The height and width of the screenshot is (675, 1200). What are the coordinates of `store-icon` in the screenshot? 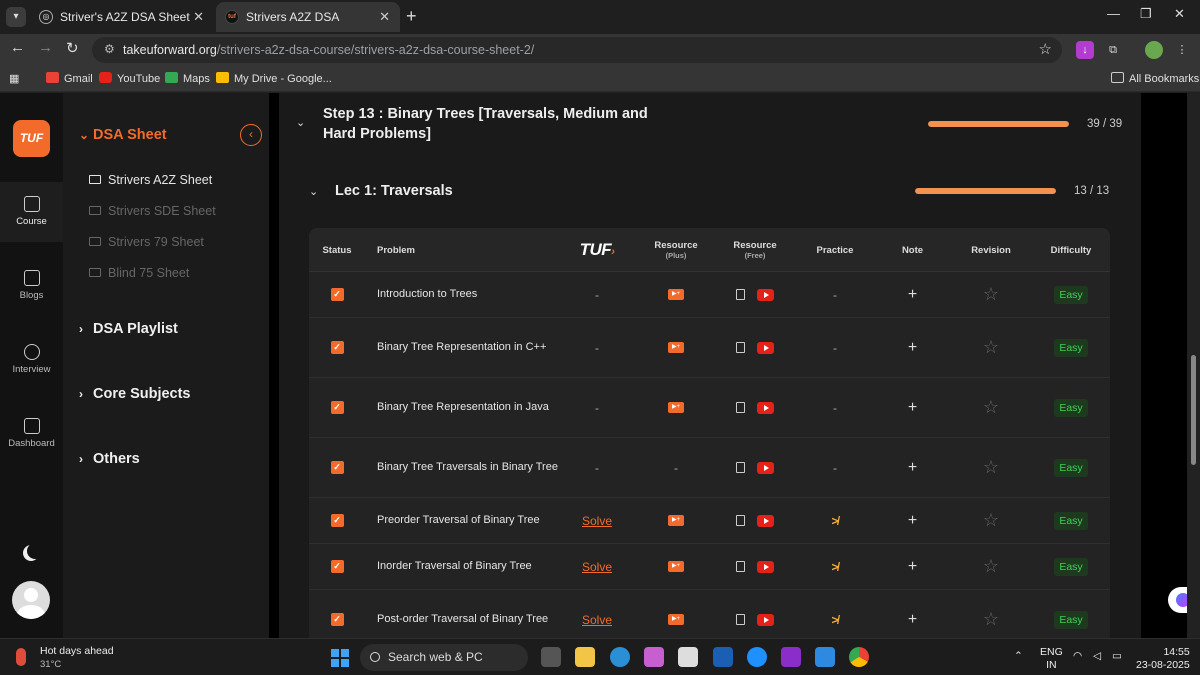 It's located at (688, 657).